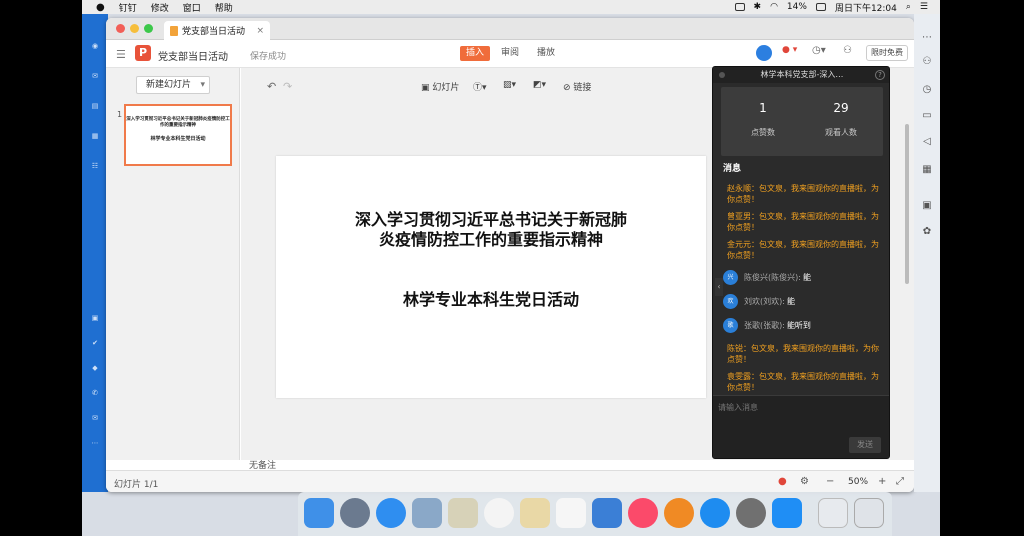 This screenshot has height=536, width=1024. What do you see at coordinates (463, 513) in the screenshot?
I see `preview-icon` at bounding box center [463, 513].